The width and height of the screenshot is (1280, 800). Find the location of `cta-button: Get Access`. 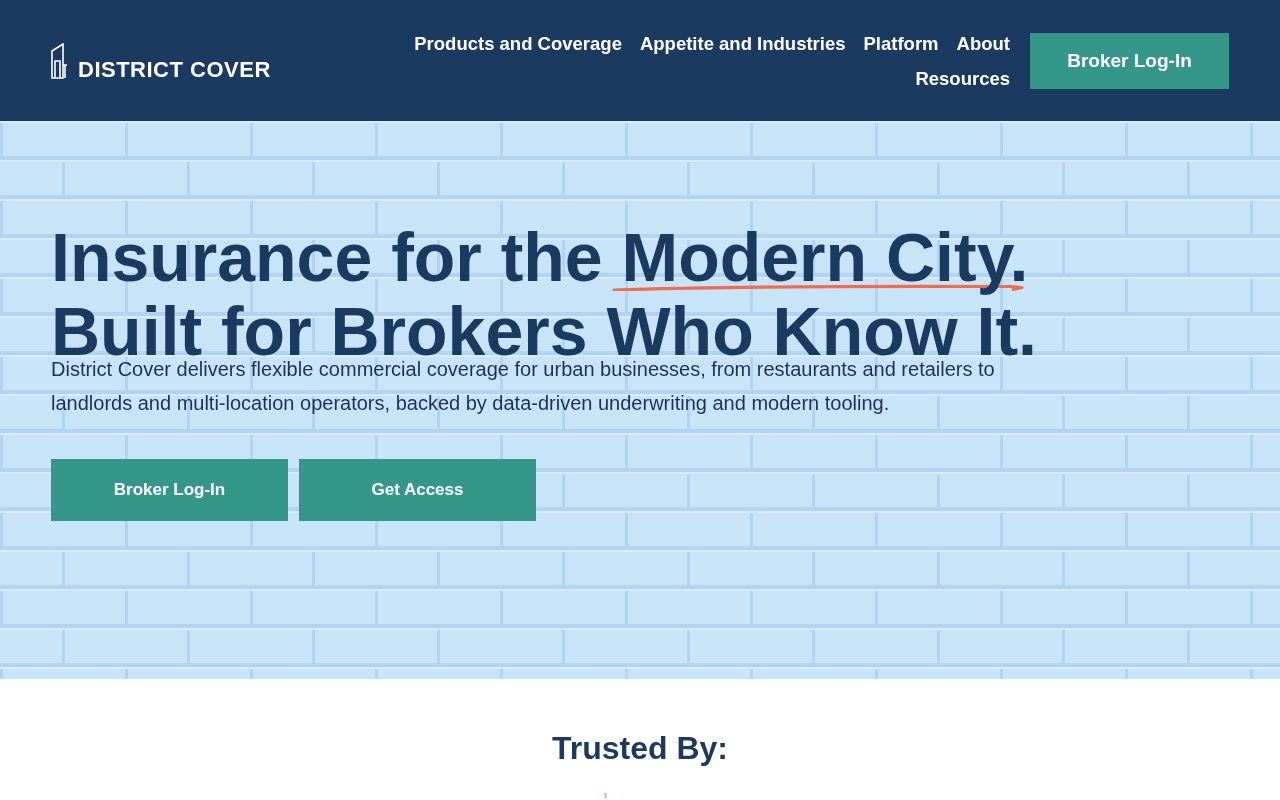

cta-button: Get Access is located at coordinates (417, 490).